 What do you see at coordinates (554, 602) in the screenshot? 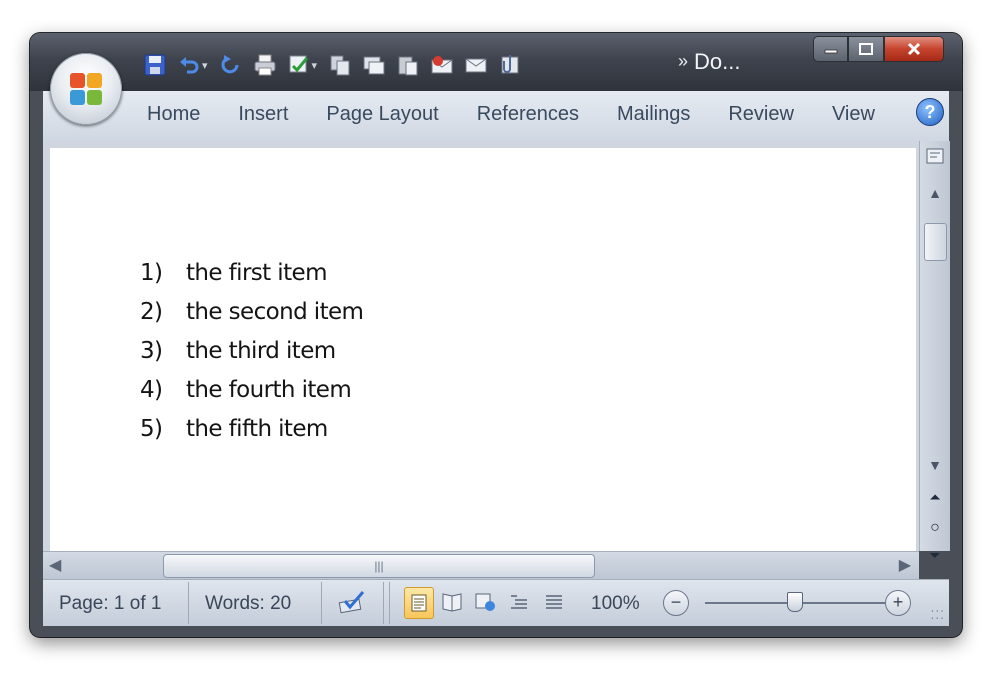
I see `draft-view-icon` at bounding box center [554, 602].